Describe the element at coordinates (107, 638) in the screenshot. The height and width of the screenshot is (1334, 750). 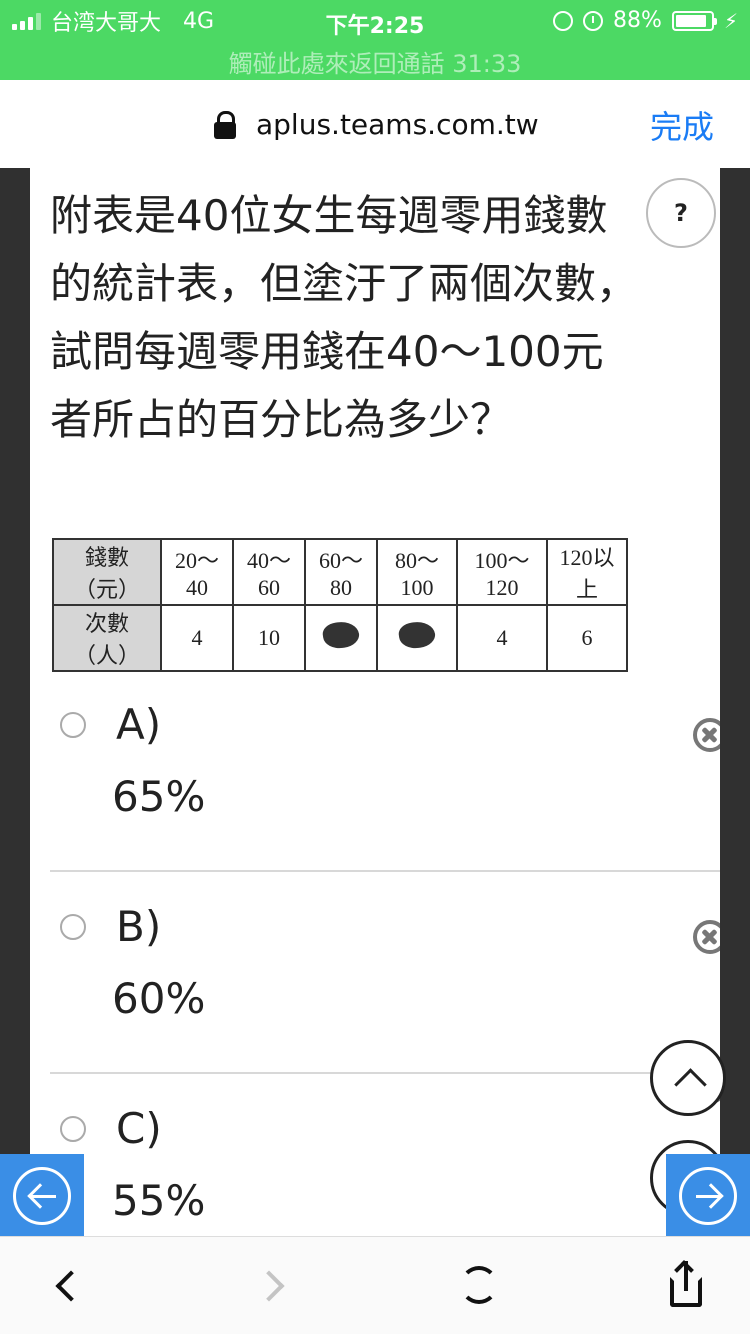
I see `table-row-header: 次數（人）` at that location.